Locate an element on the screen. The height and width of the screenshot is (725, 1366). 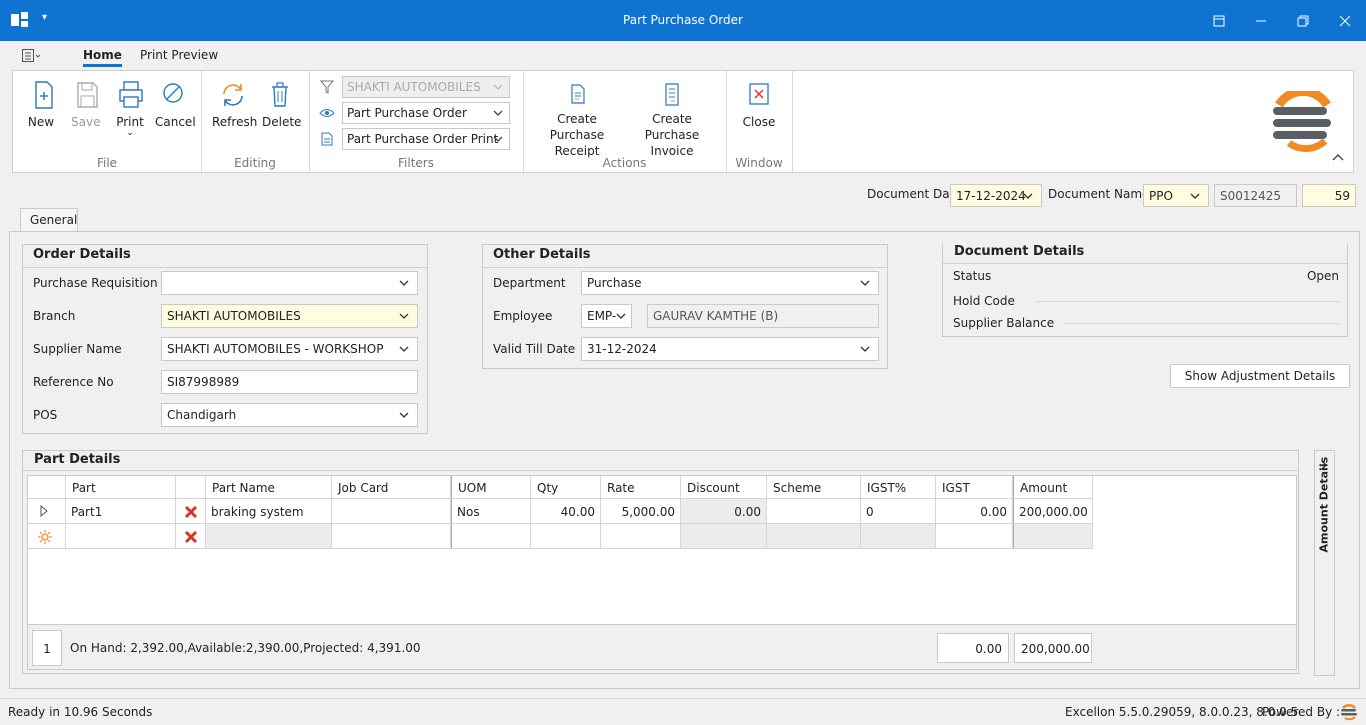
supplier-name-label: Supplier Name is located at coordinates (77, 349).